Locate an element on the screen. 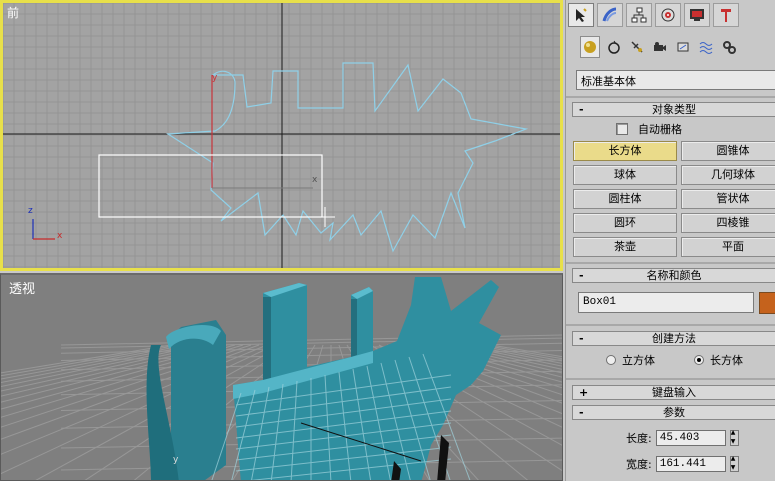 The image size is (775, 481). systems-icon is located at coordinates (729, 47).